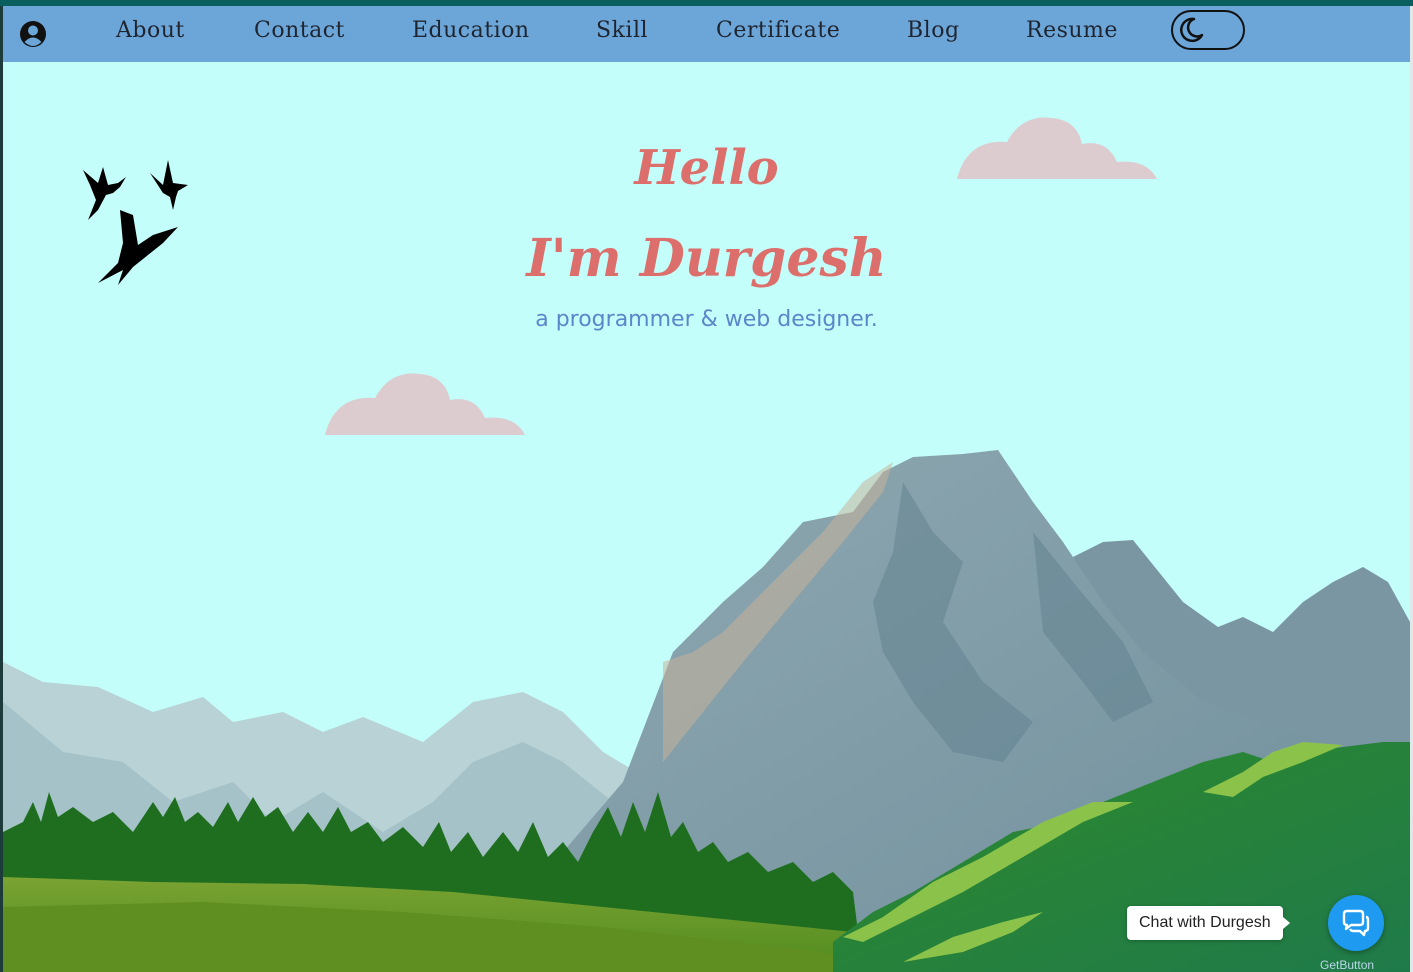 This screenshot has height=972, width=1413. I want to click on chat-bubbles-icon, so click(1356, 923).